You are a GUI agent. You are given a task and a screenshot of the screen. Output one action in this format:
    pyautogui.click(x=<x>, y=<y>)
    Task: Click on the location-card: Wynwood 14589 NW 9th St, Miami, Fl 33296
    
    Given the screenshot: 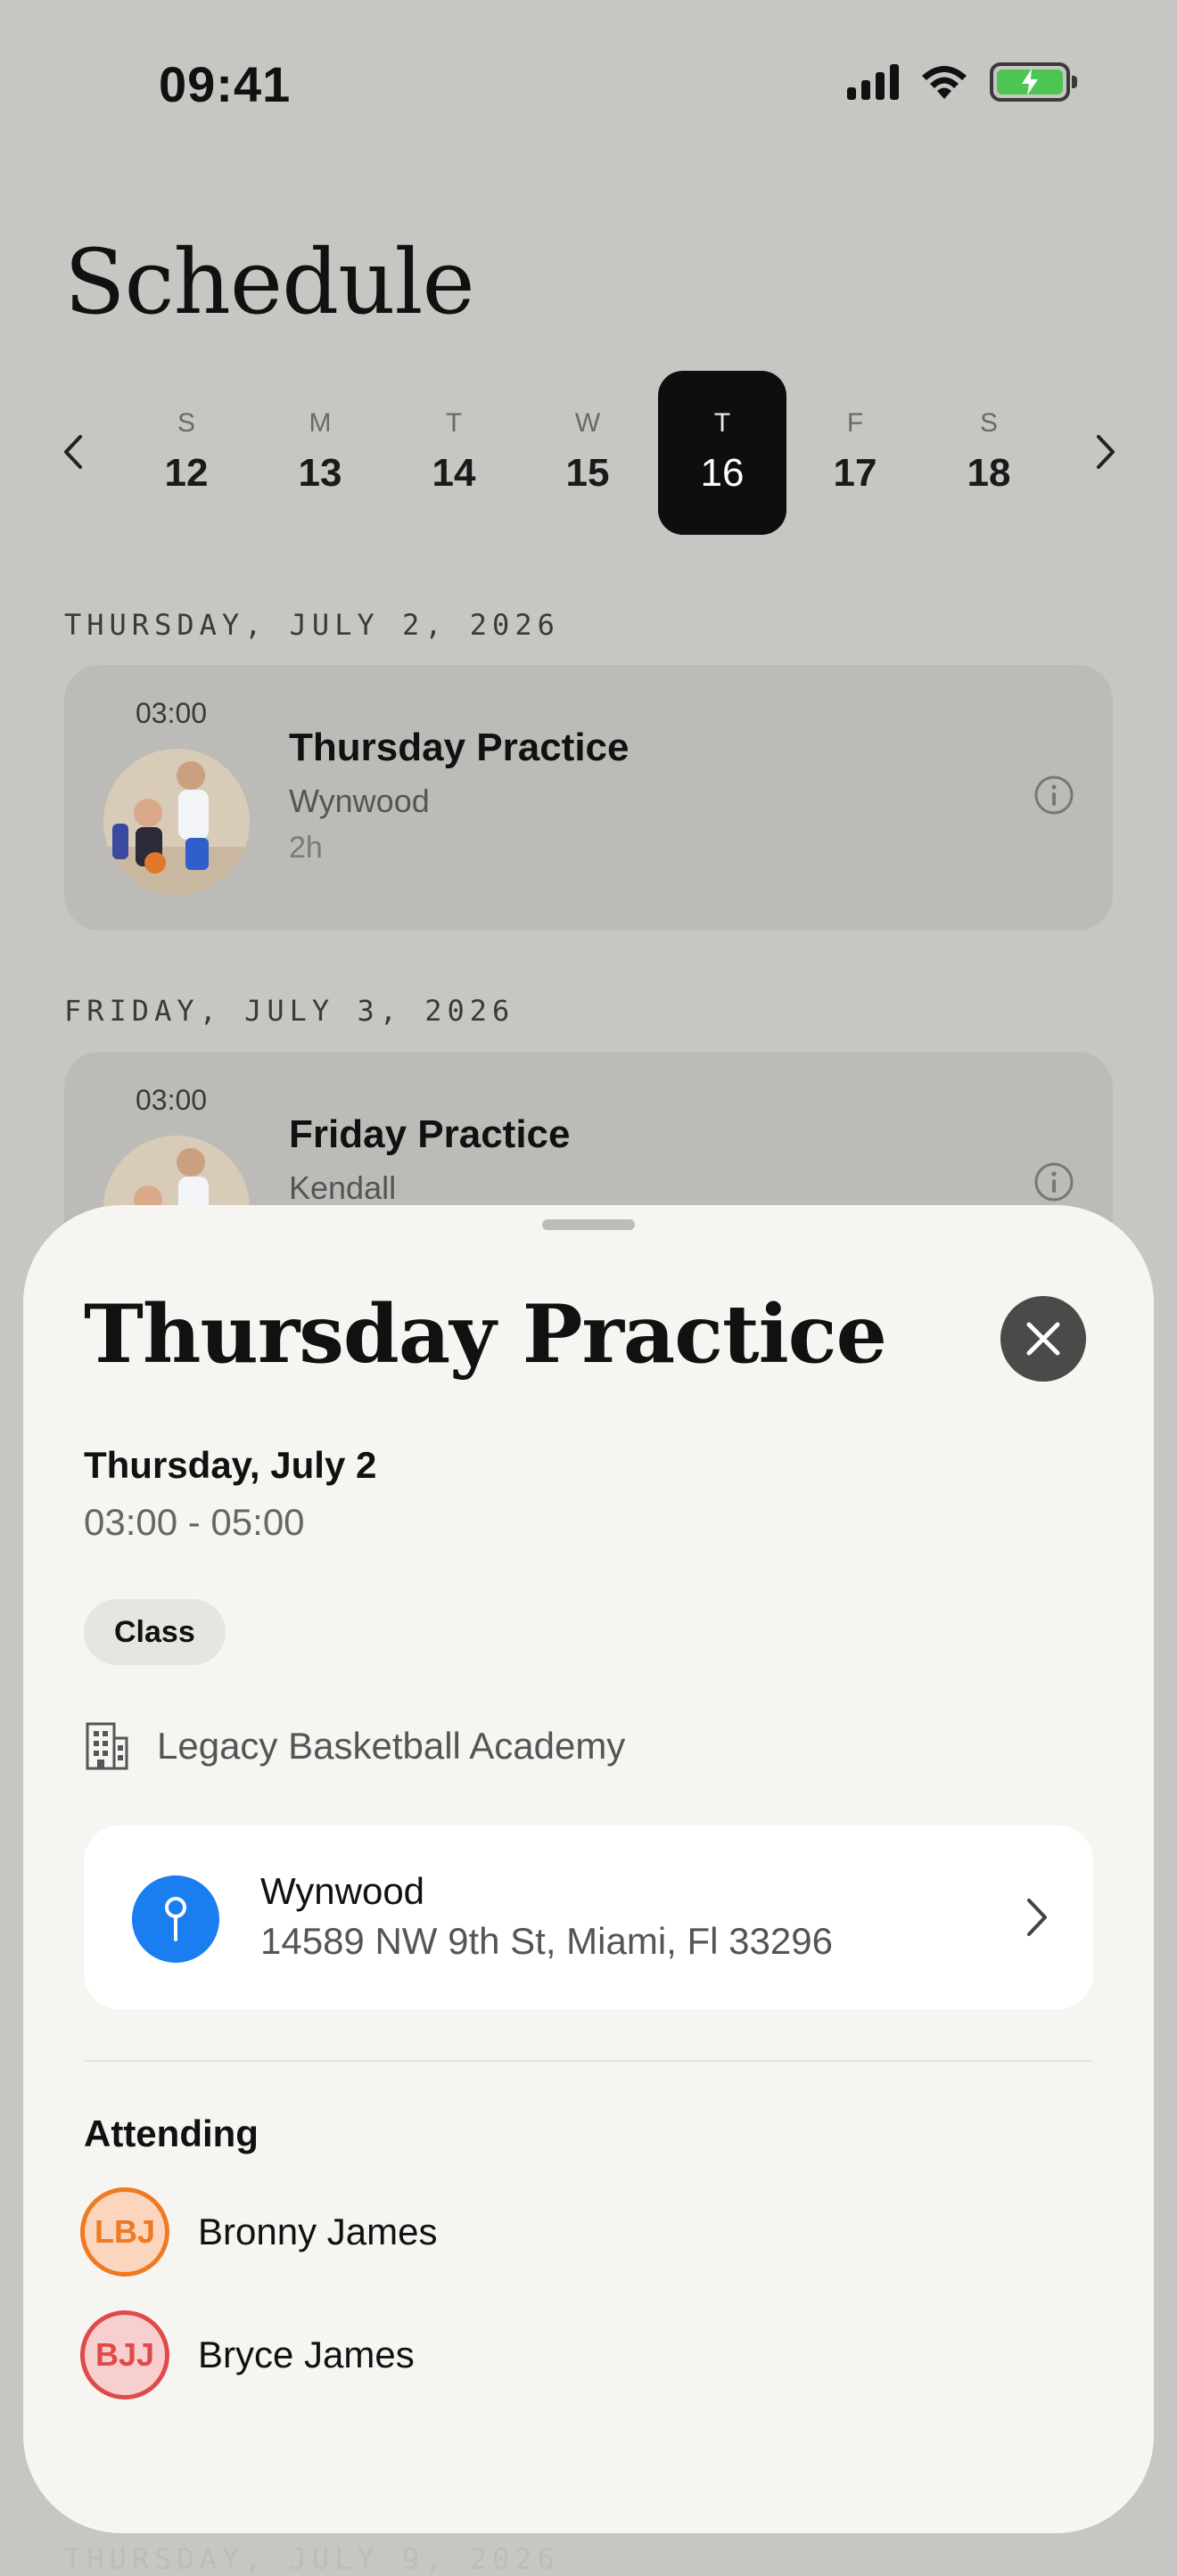 What is the action you would take?
    pyautogui.click(x=588, y=1917)
    